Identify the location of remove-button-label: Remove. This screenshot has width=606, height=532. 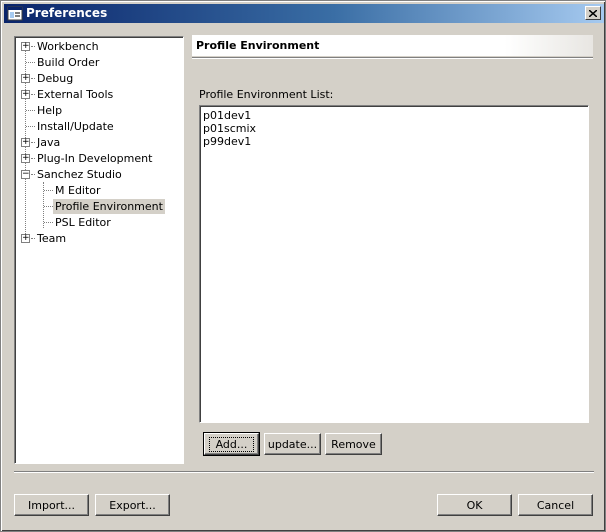
(353, 444).